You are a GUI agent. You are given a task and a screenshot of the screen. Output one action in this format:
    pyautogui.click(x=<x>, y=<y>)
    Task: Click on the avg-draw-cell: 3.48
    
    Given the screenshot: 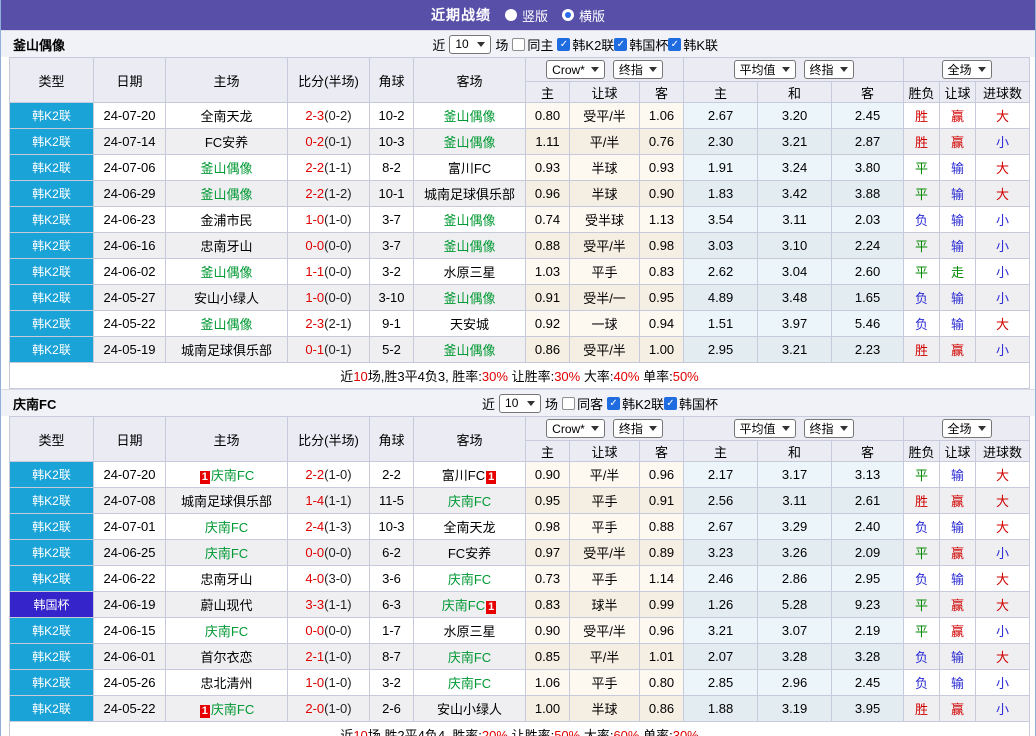 What is the action you would take?
    pyautogui.click(x=795, y=297)
    